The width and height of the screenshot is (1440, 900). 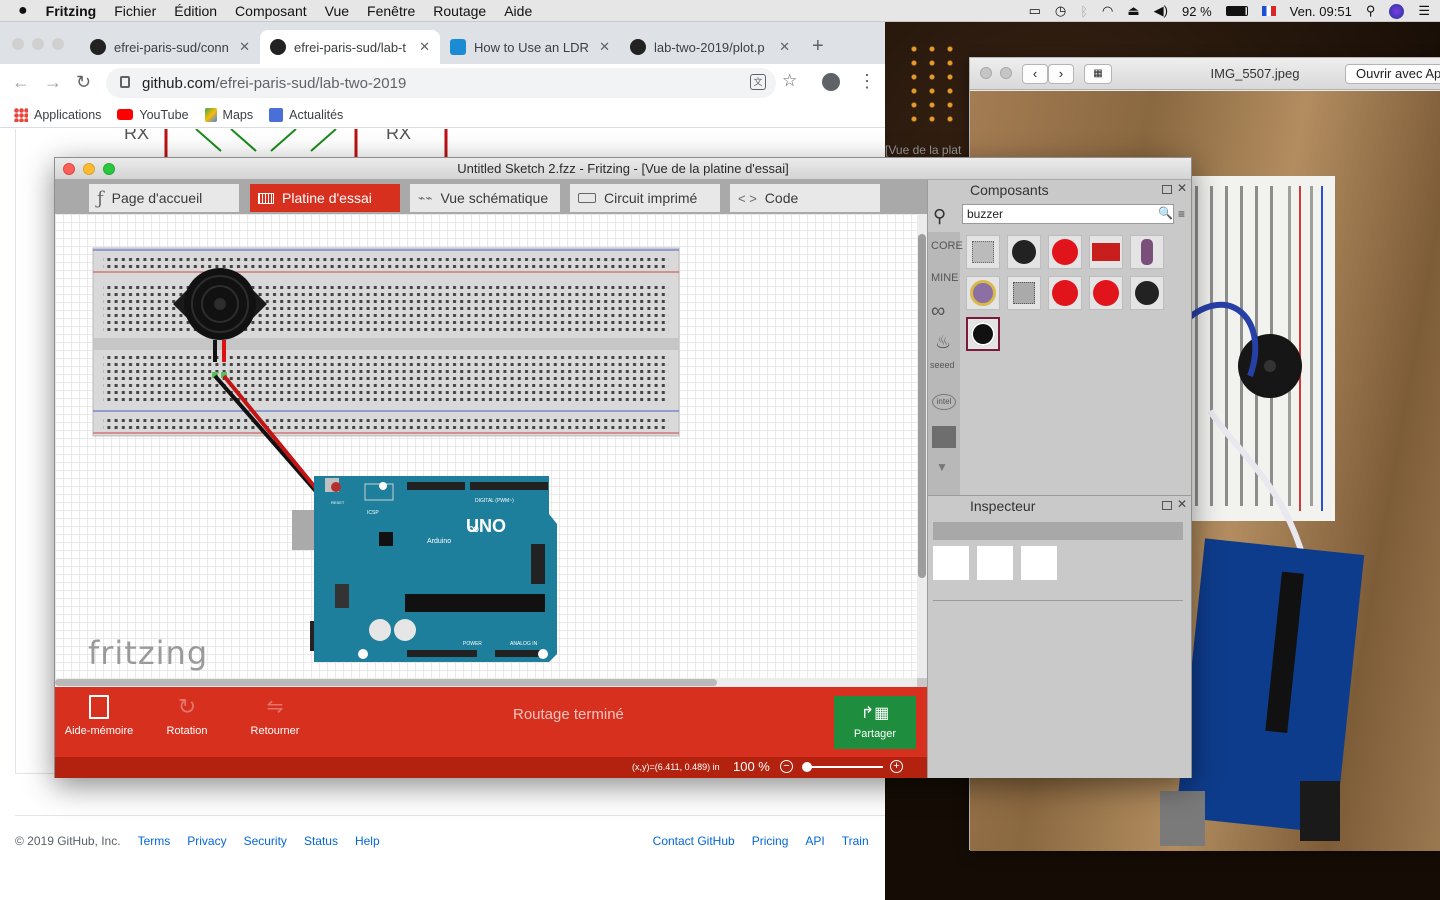 What do you see at coordinates (265, 841) in the screenshot?
I see `footer-link-security: Security` at bounding box center [265, 841].